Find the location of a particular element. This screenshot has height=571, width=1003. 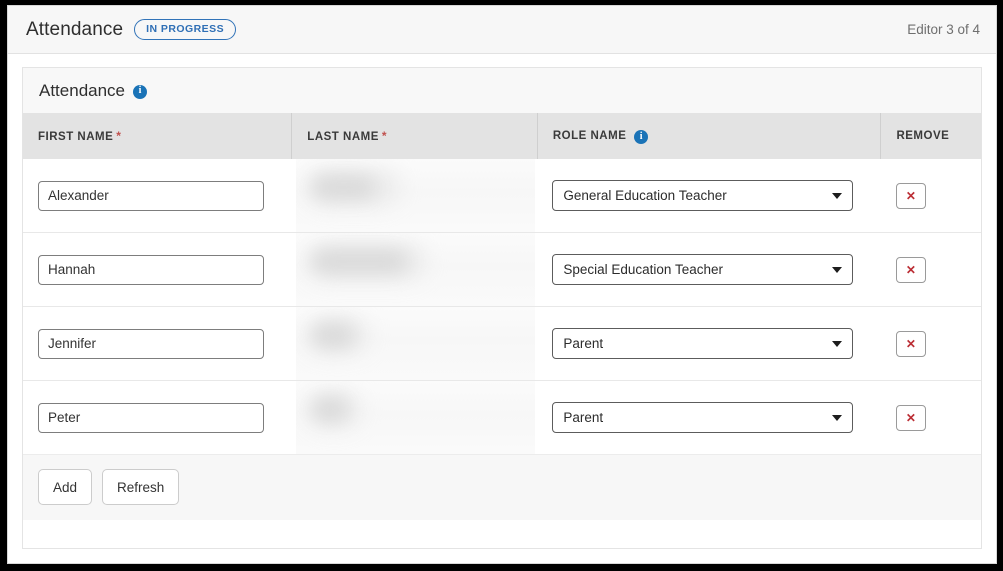

cell-role-name: Special Education Teacher is located at coordinates (709, 269).